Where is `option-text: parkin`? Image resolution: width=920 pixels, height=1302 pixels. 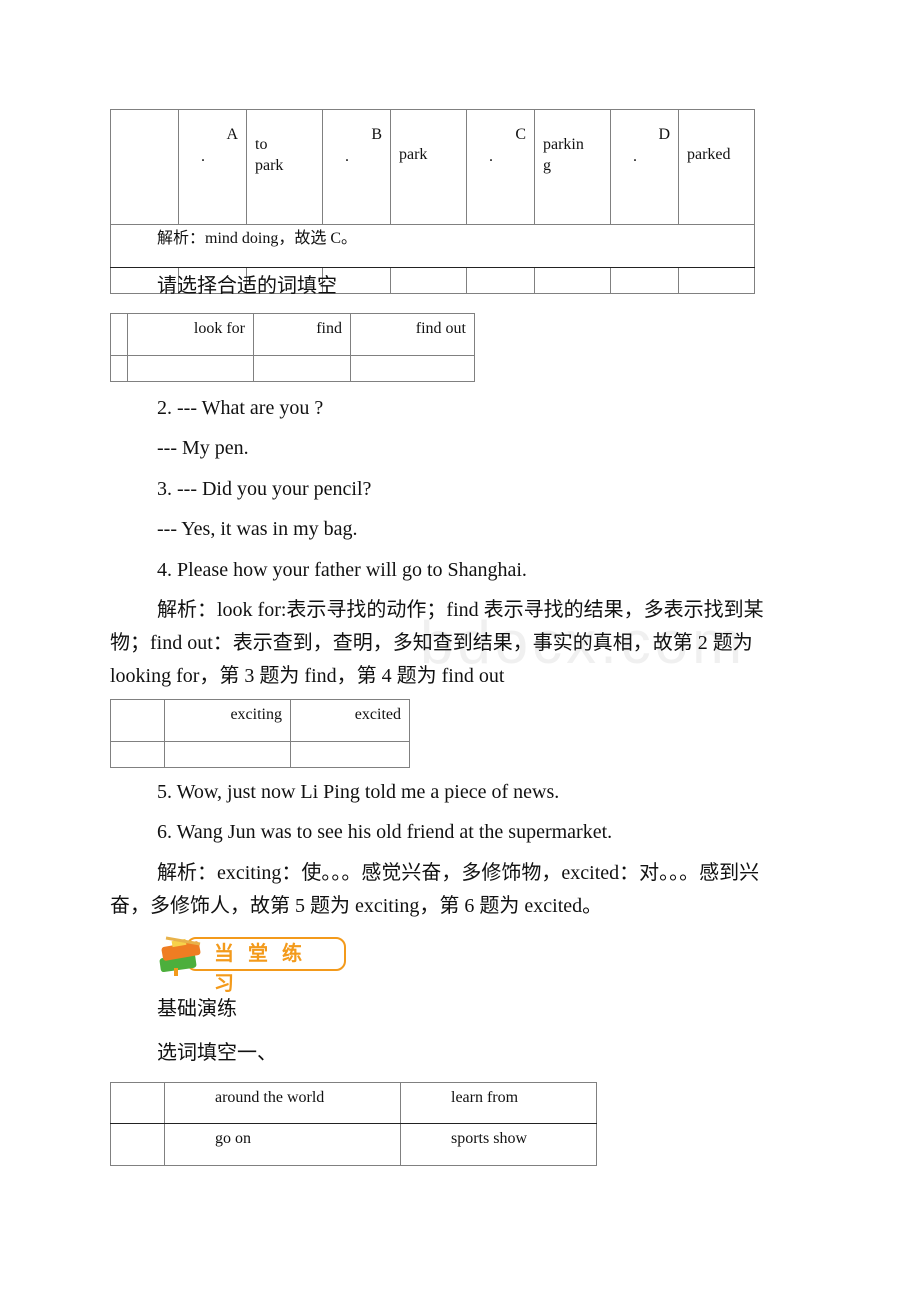
option-text: parkin is located at coordinates (563, 144).